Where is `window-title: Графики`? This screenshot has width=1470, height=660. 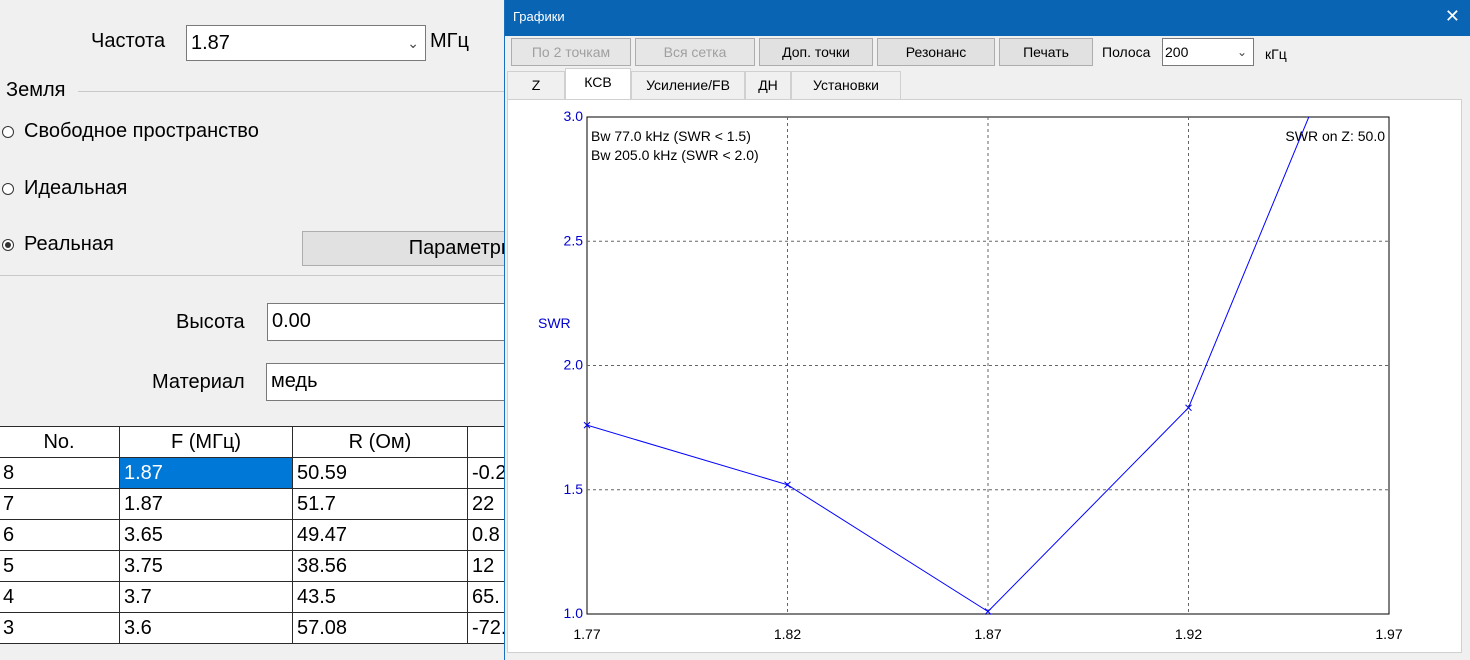
window-title: Графики is located at coordinates (539, 16).